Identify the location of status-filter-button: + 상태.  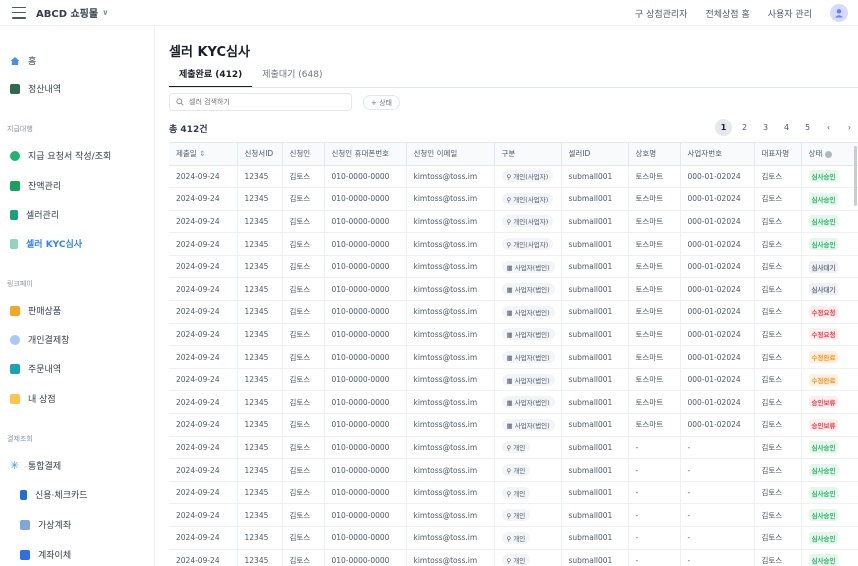
(381, 102).